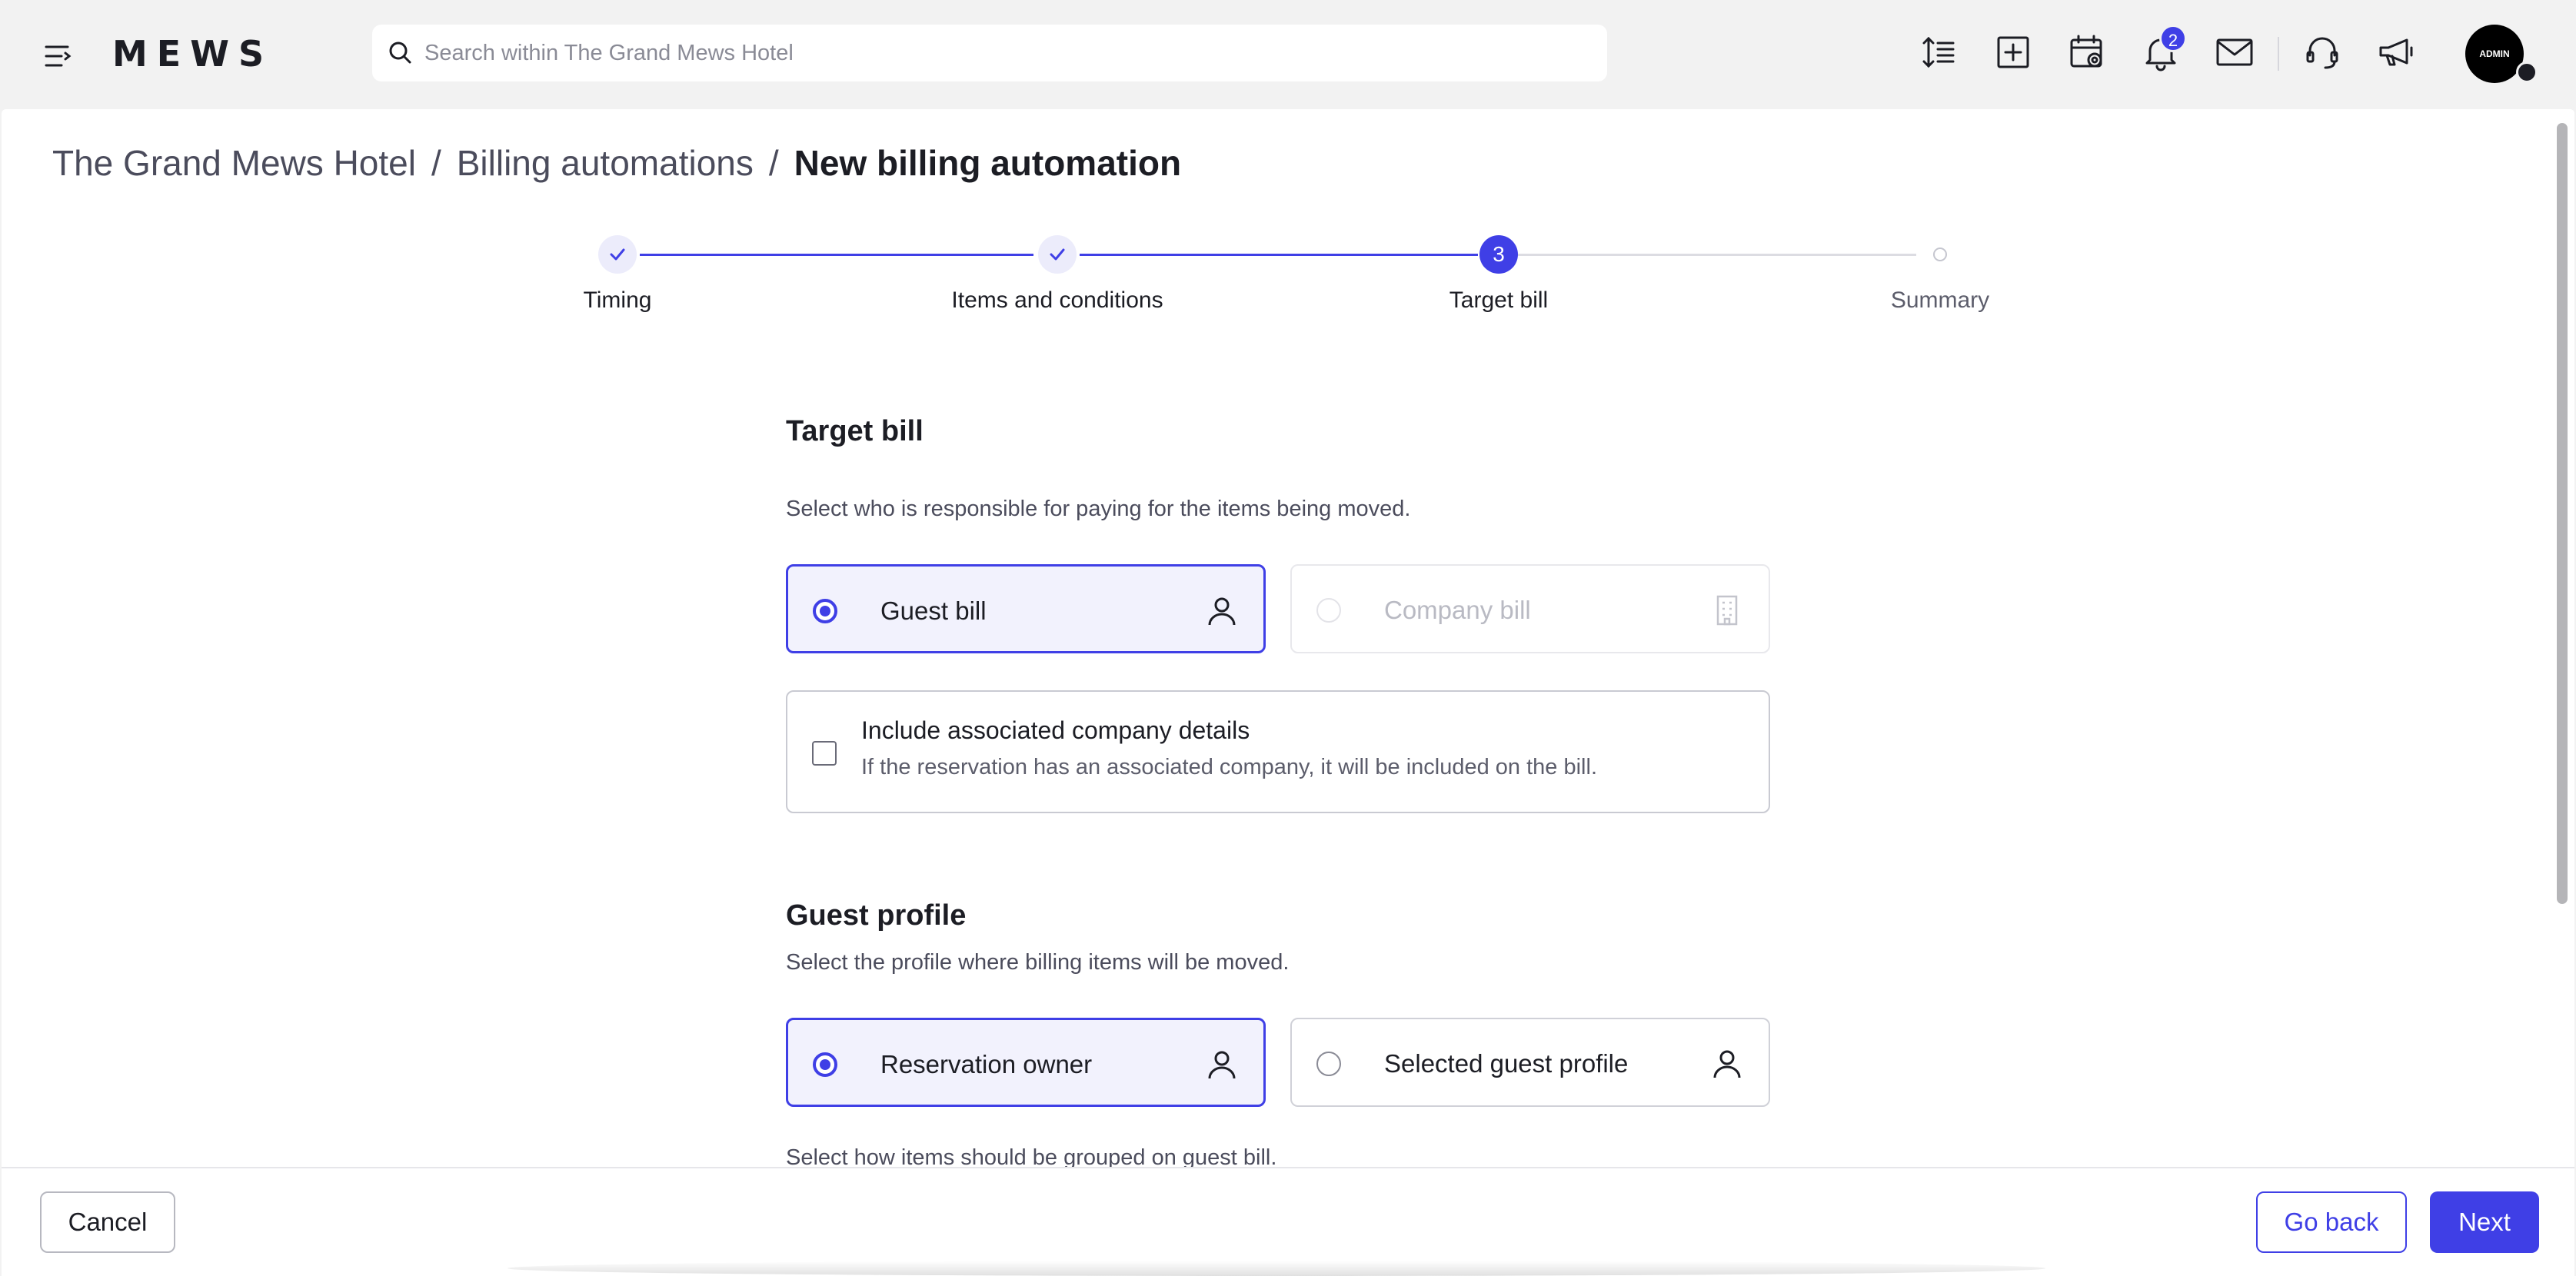  What do you see at coordinates (2562, 513) in the screenshot?
I see `scrollbar-thumb` at bounding box center [2562, 513].